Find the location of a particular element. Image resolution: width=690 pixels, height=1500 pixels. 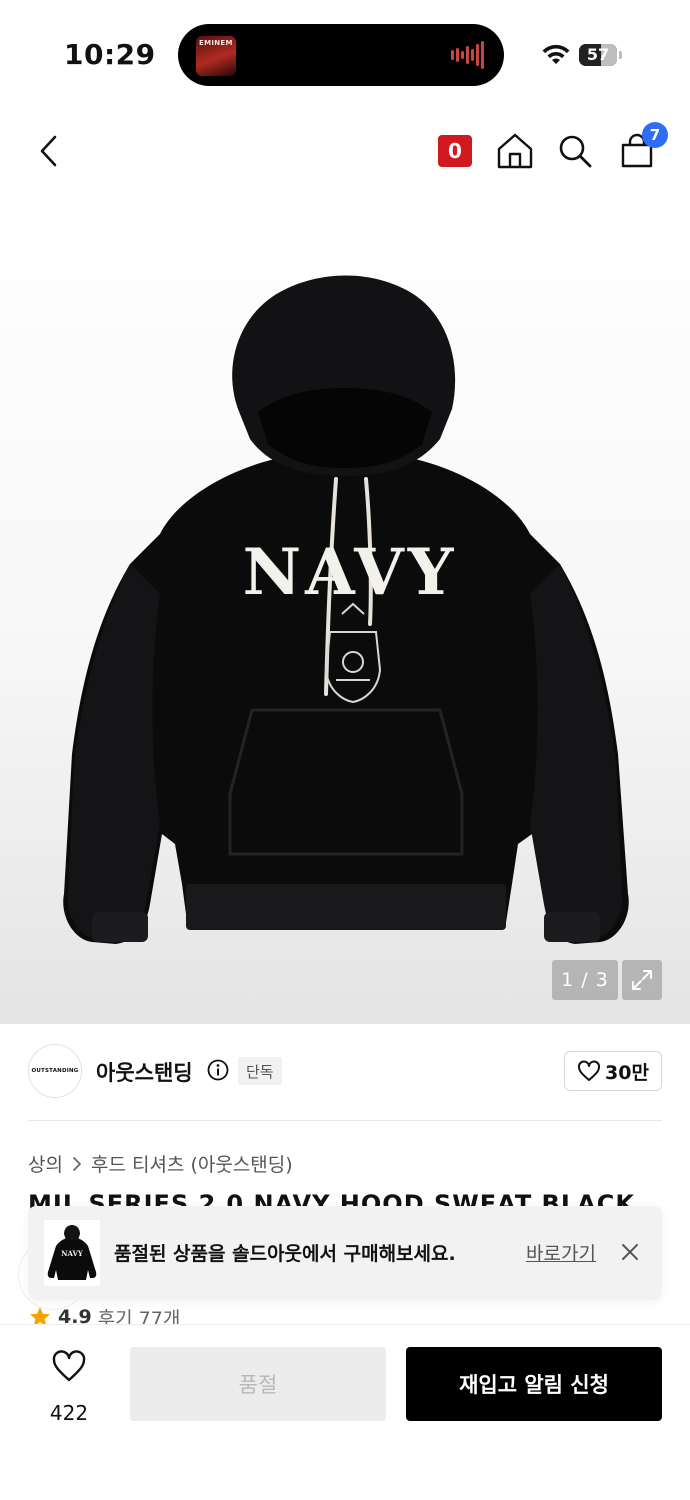

top-navigation: 0 7 is located at coordinates (345, 152).